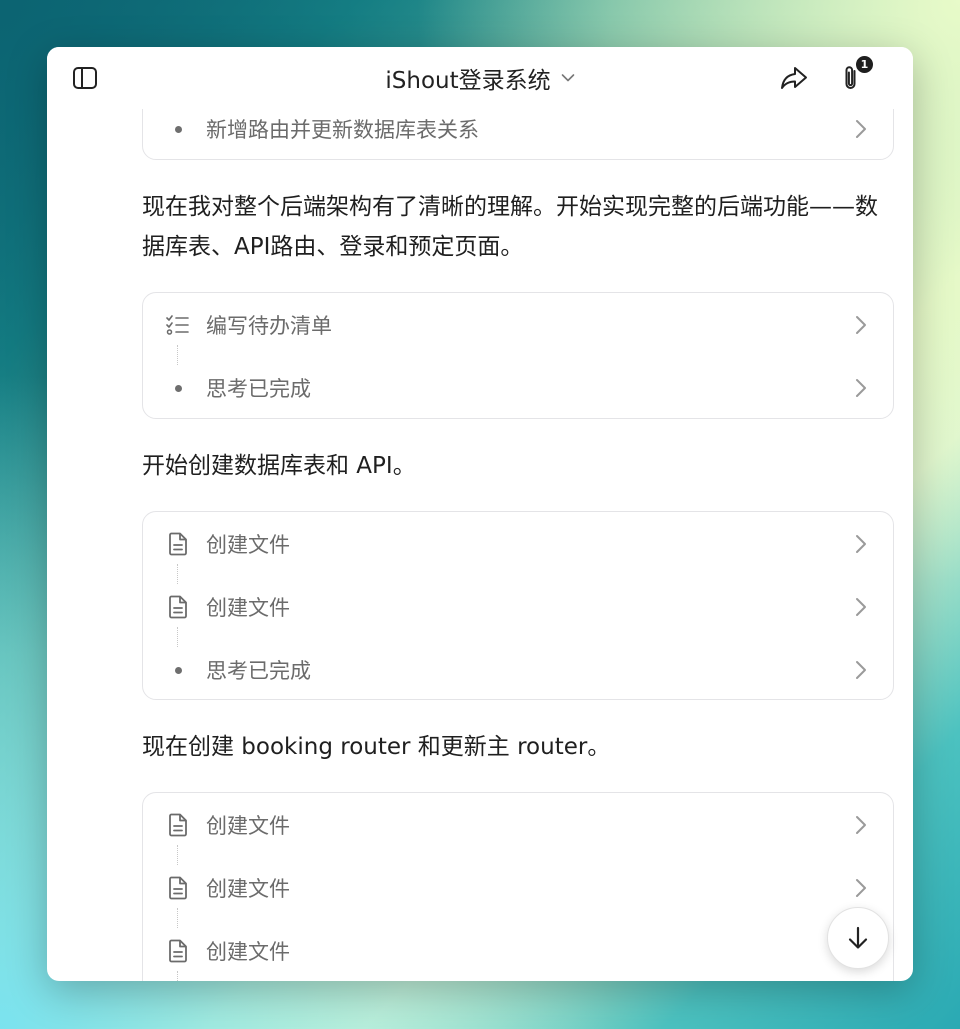  I want to click on tool-row: 编写待办清单, so click(518, 325).